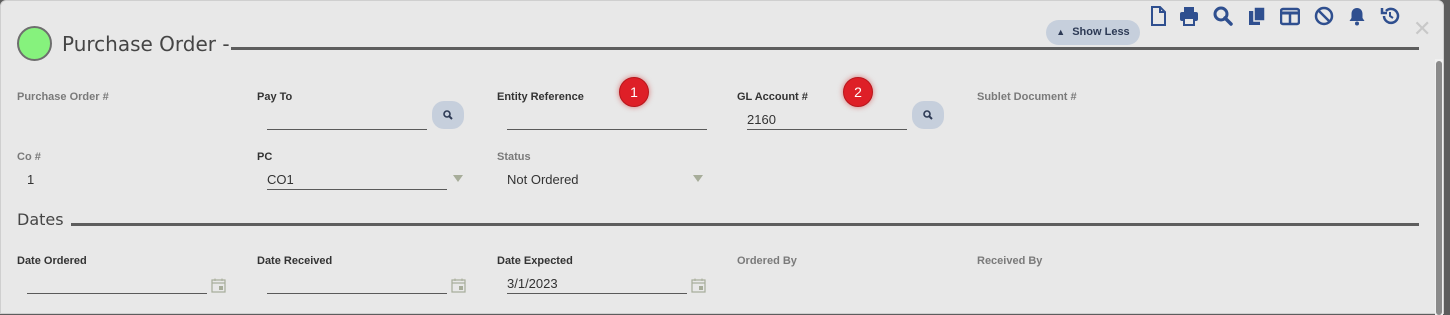 The width and height of the screenshot is (1450, 315). Describe the element at coordinates (827, 129) in the screenshot. I see `gl-account-underline` at that location.